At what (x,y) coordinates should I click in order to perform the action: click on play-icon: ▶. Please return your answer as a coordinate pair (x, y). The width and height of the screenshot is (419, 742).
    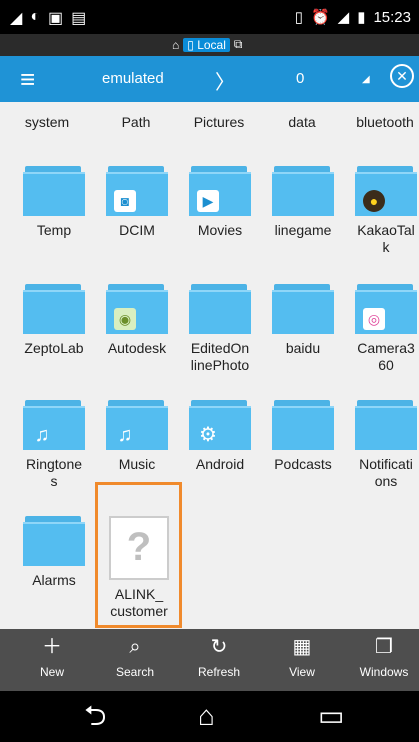
    Looking at the image, I should click on (208, 201).